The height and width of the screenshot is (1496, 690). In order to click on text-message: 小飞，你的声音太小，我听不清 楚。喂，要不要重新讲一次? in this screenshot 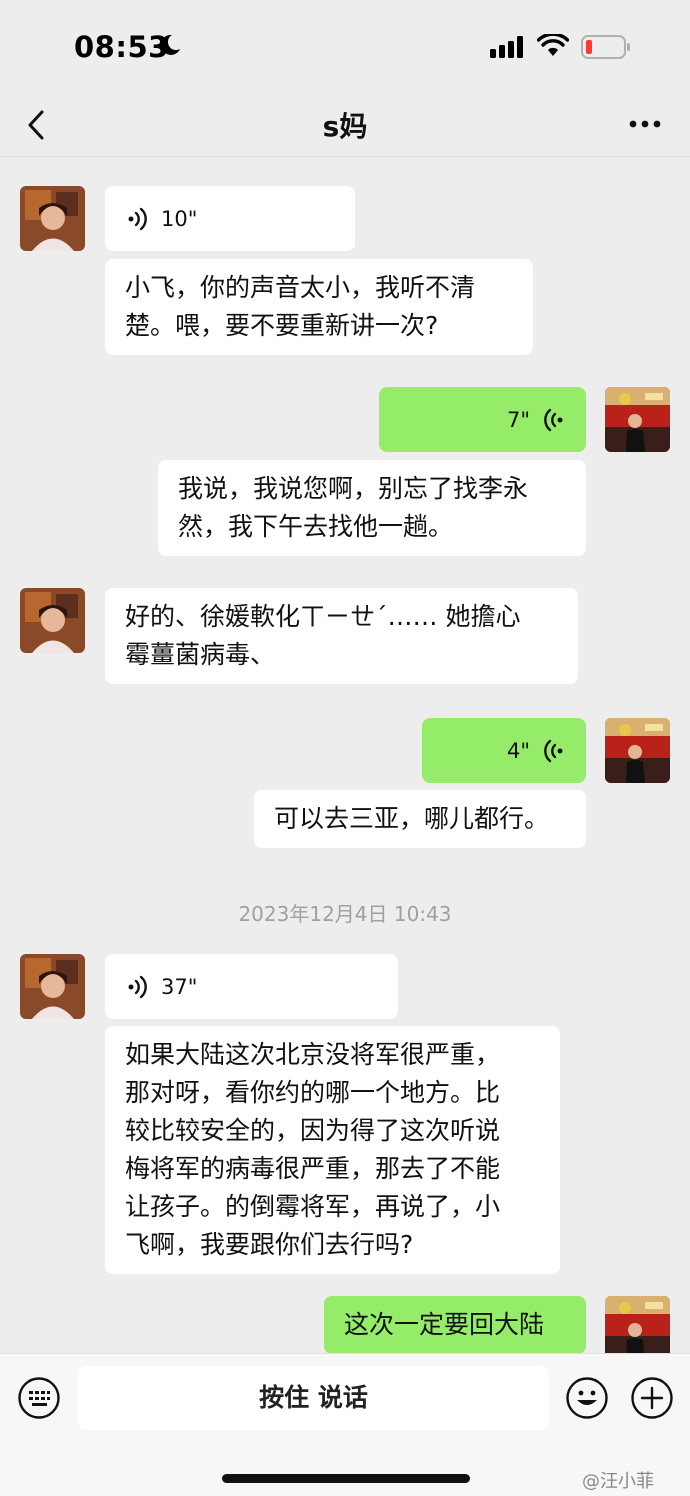, I will do `click(319, 307)`.